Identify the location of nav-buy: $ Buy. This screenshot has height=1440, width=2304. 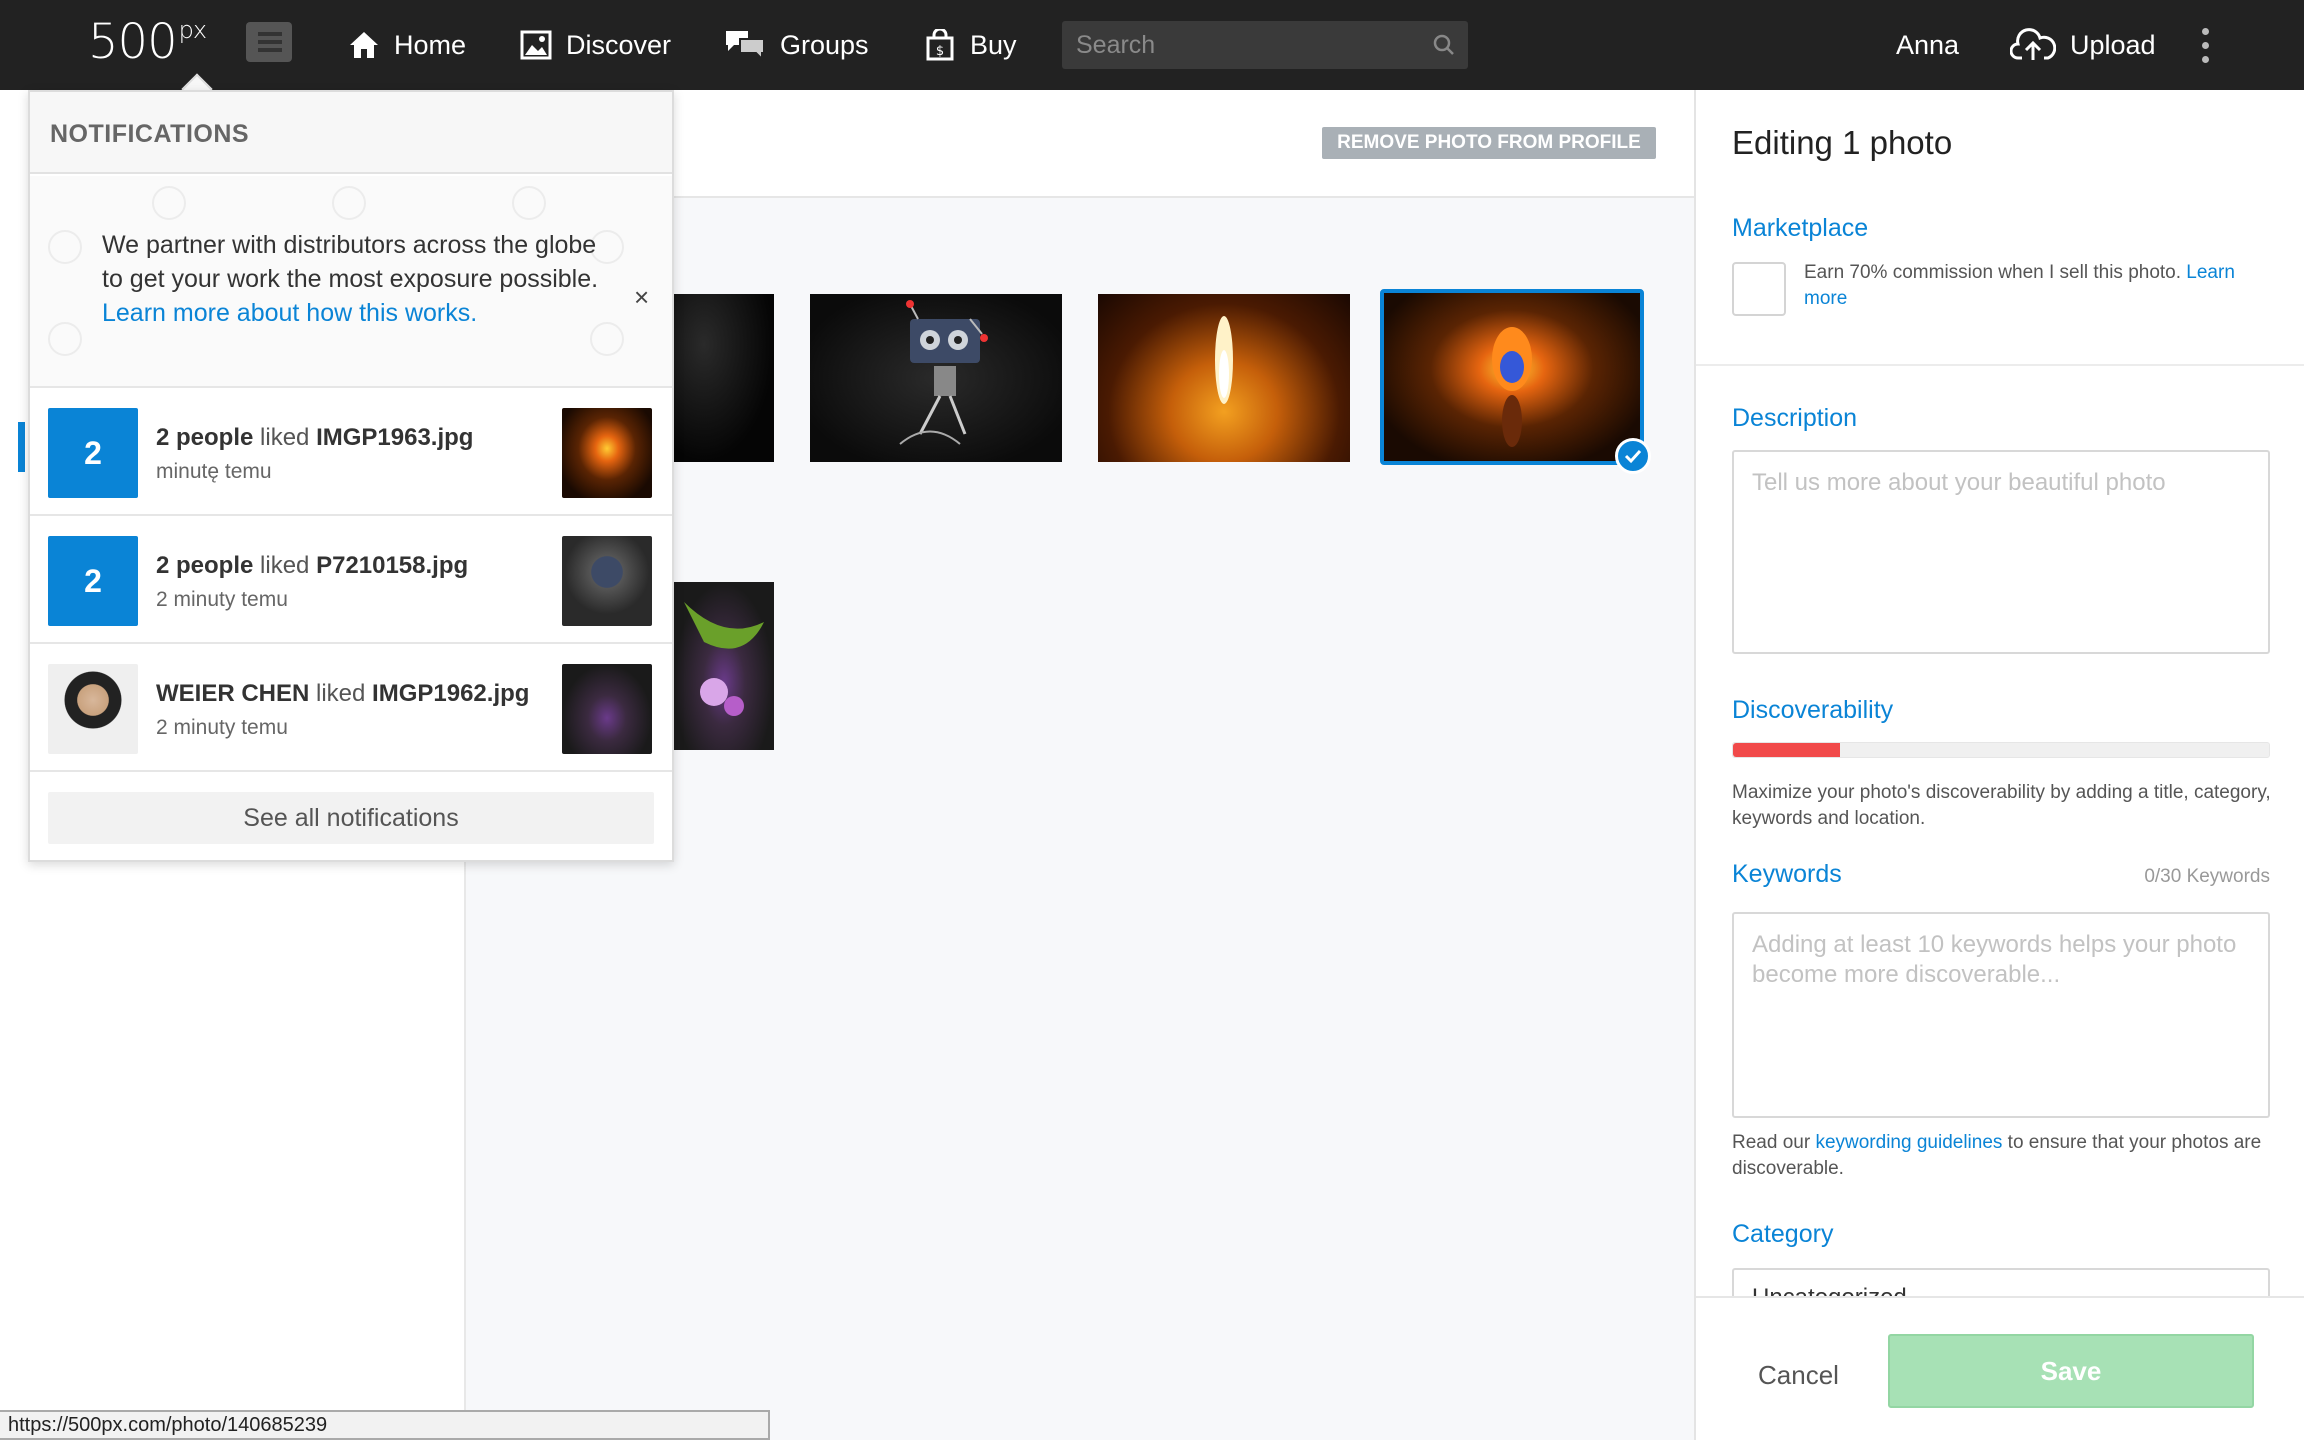
(970, 45).